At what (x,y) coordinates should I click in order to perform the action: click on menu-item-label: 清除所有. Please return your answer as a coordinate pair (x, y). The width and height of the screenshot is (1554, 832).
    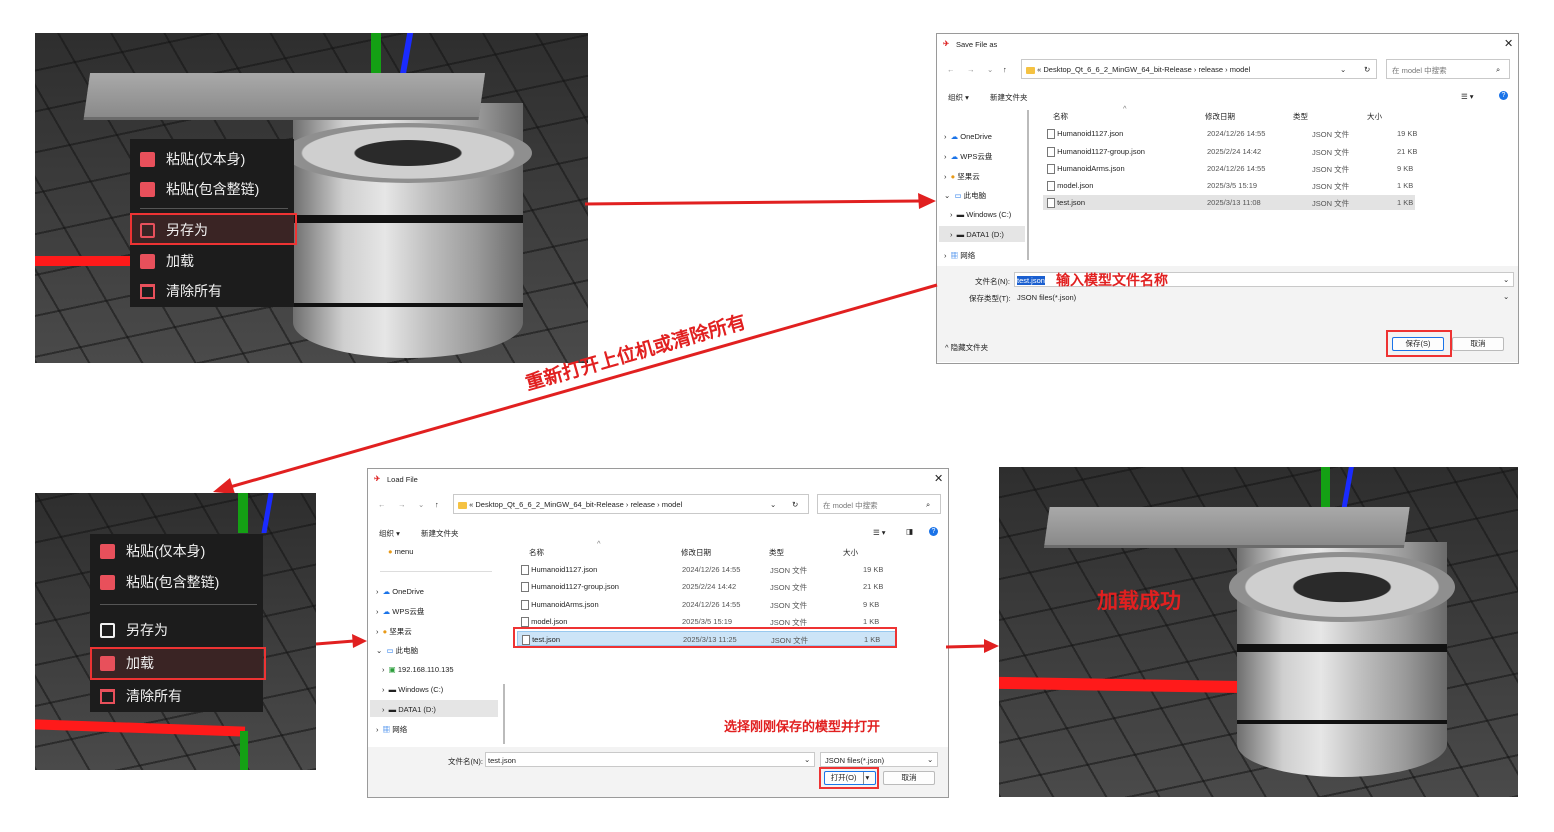
    Looking at the image, I should click on (154, 696).